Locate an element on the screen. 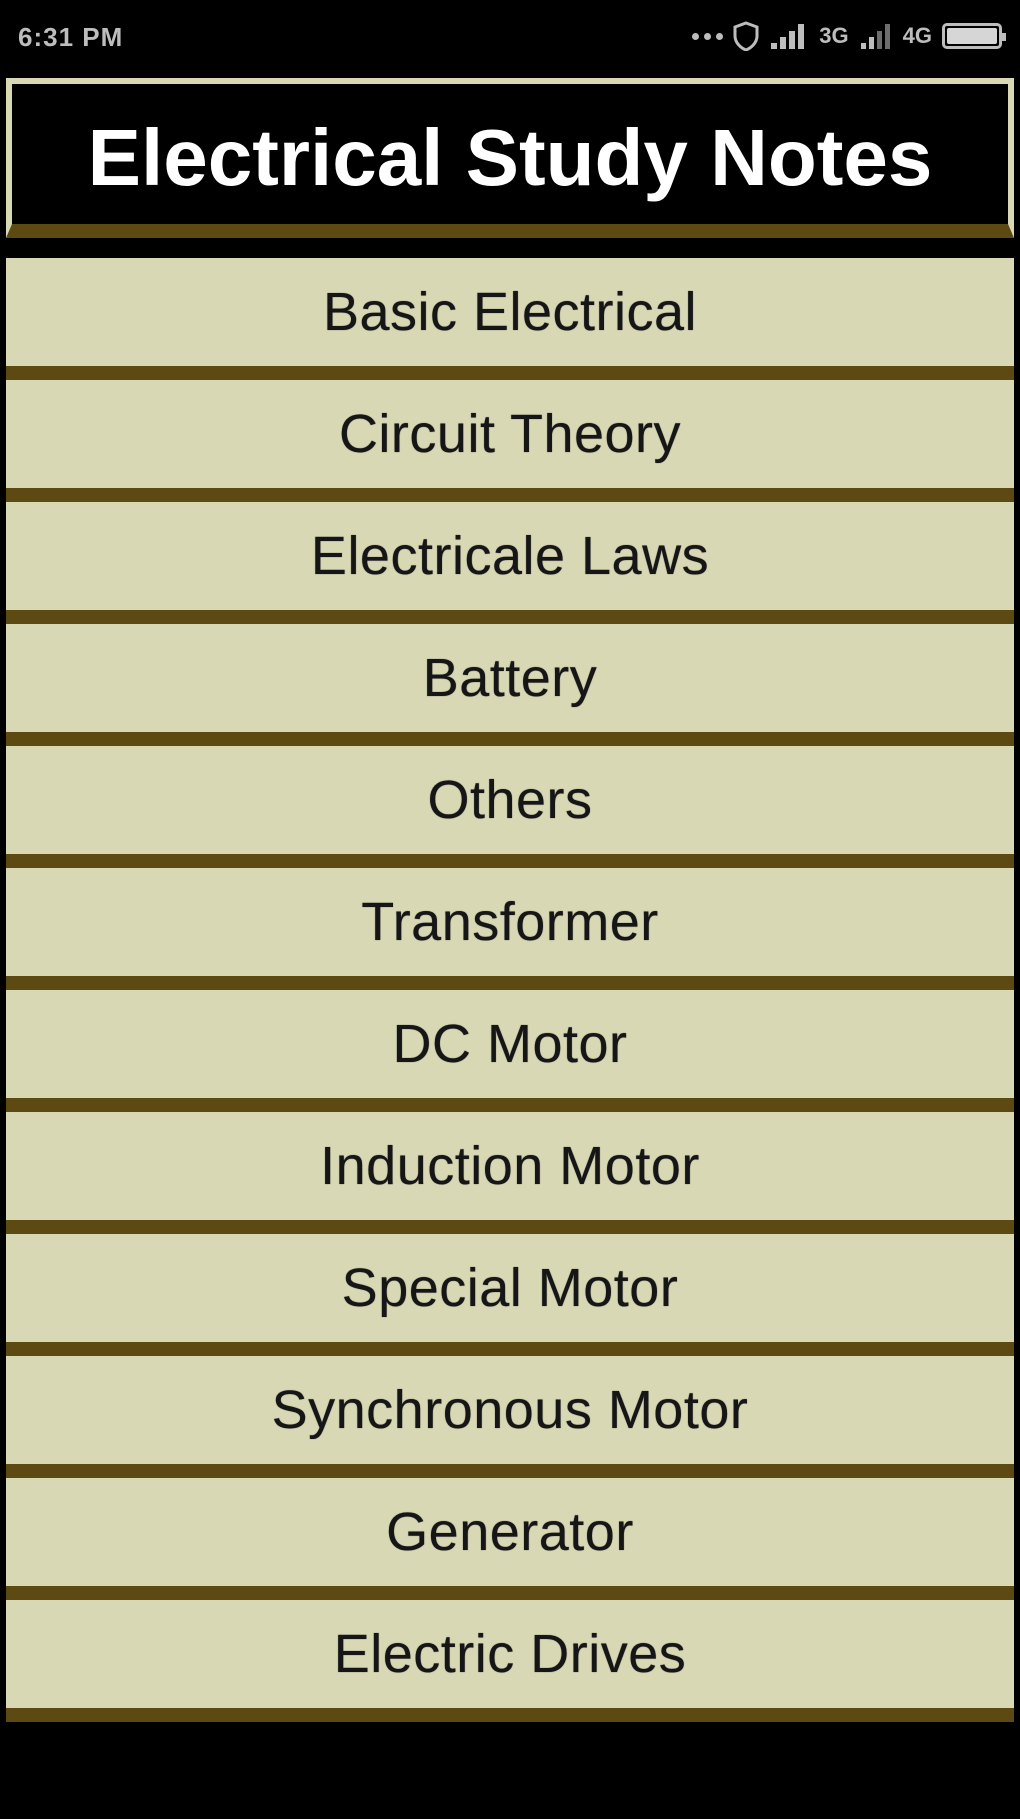 Image resolution: width=1020 pixels, height=1819 pixels. list-item-circuit-theory: Circuit Theory is located at coordinates (510, 441).